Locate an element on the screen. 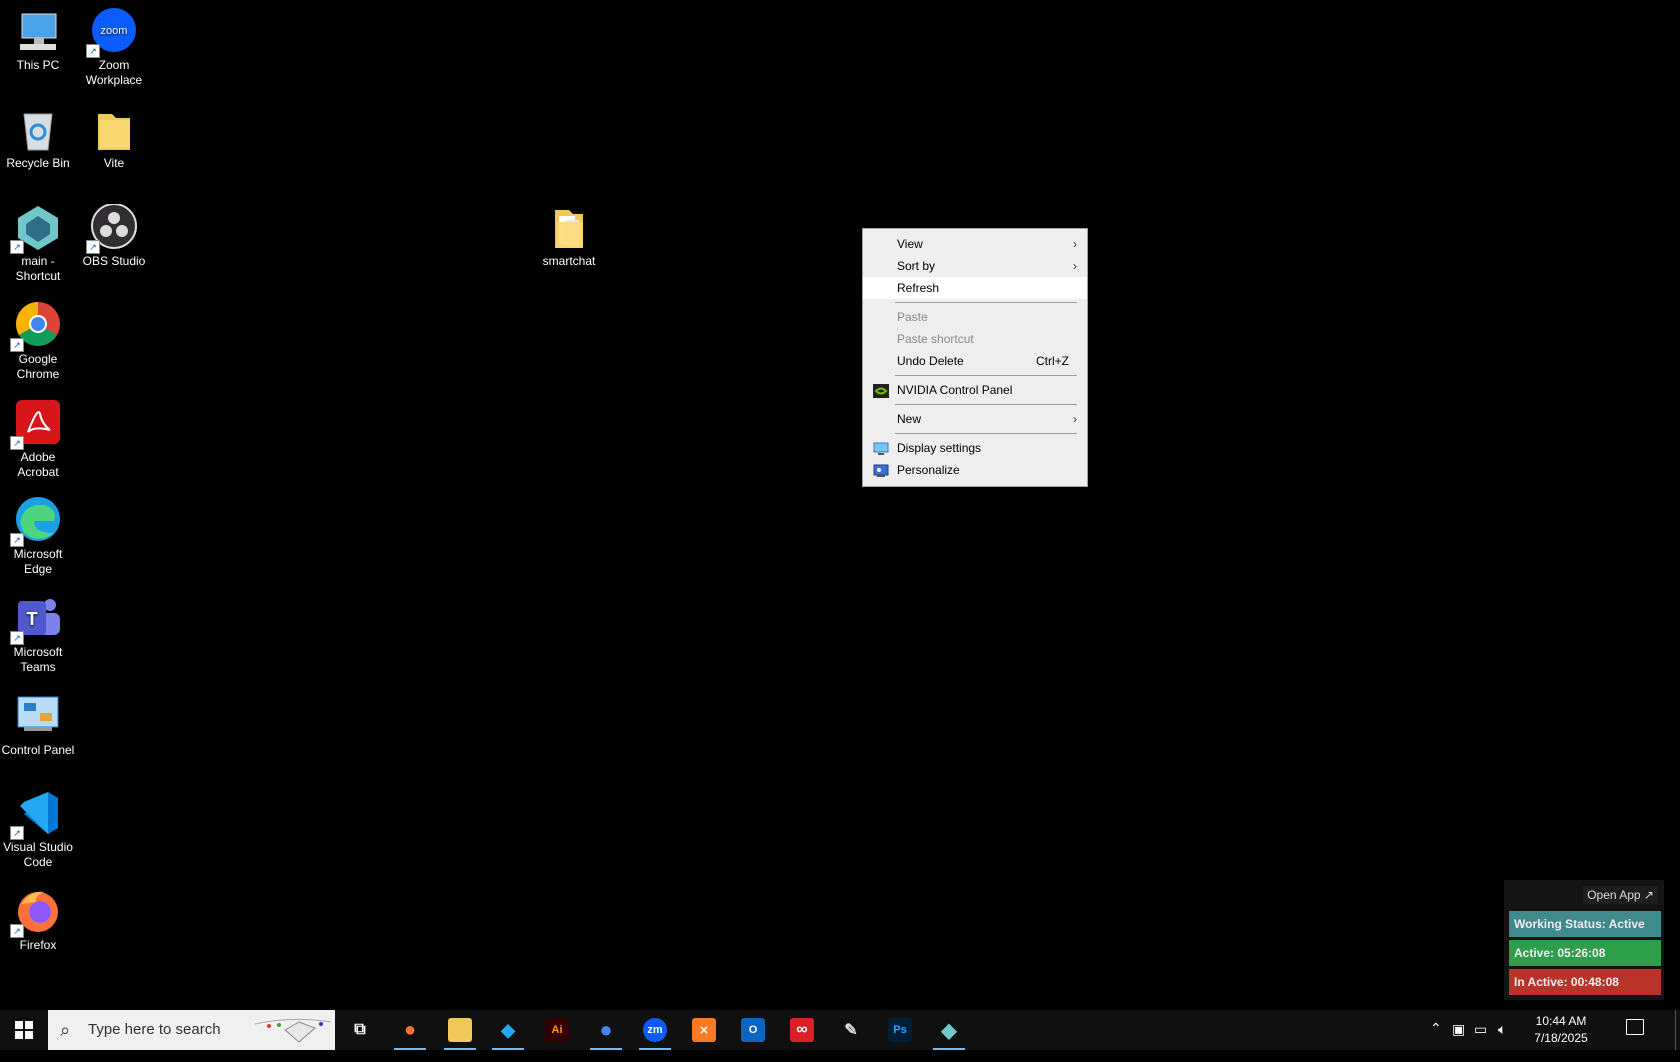  creative-cloud-icon: ∞ is located at coordinates (802, 1030).